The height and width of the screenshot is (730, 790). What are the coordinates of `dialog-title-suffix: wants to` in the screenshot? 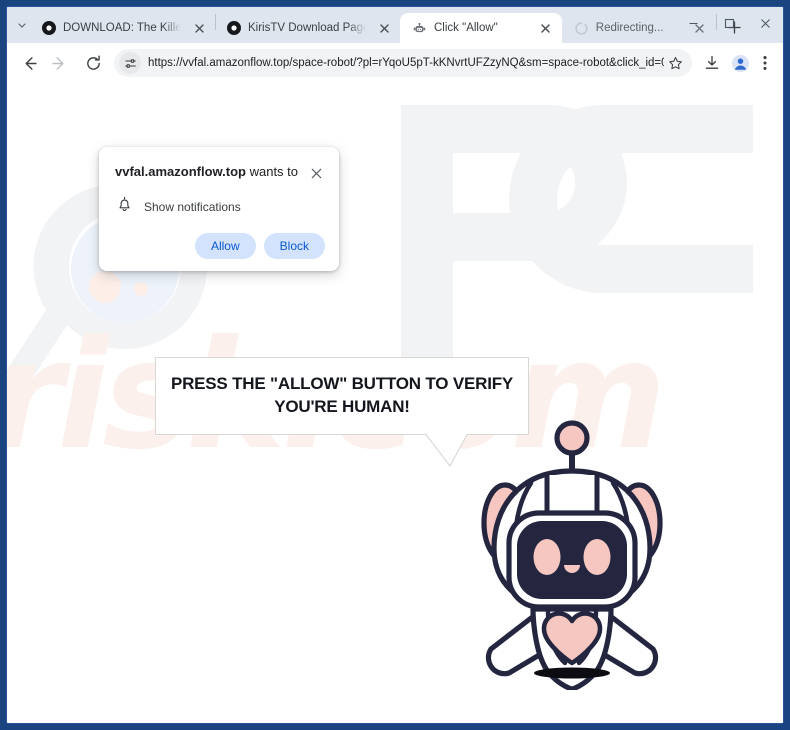 It's located at (272, 171).